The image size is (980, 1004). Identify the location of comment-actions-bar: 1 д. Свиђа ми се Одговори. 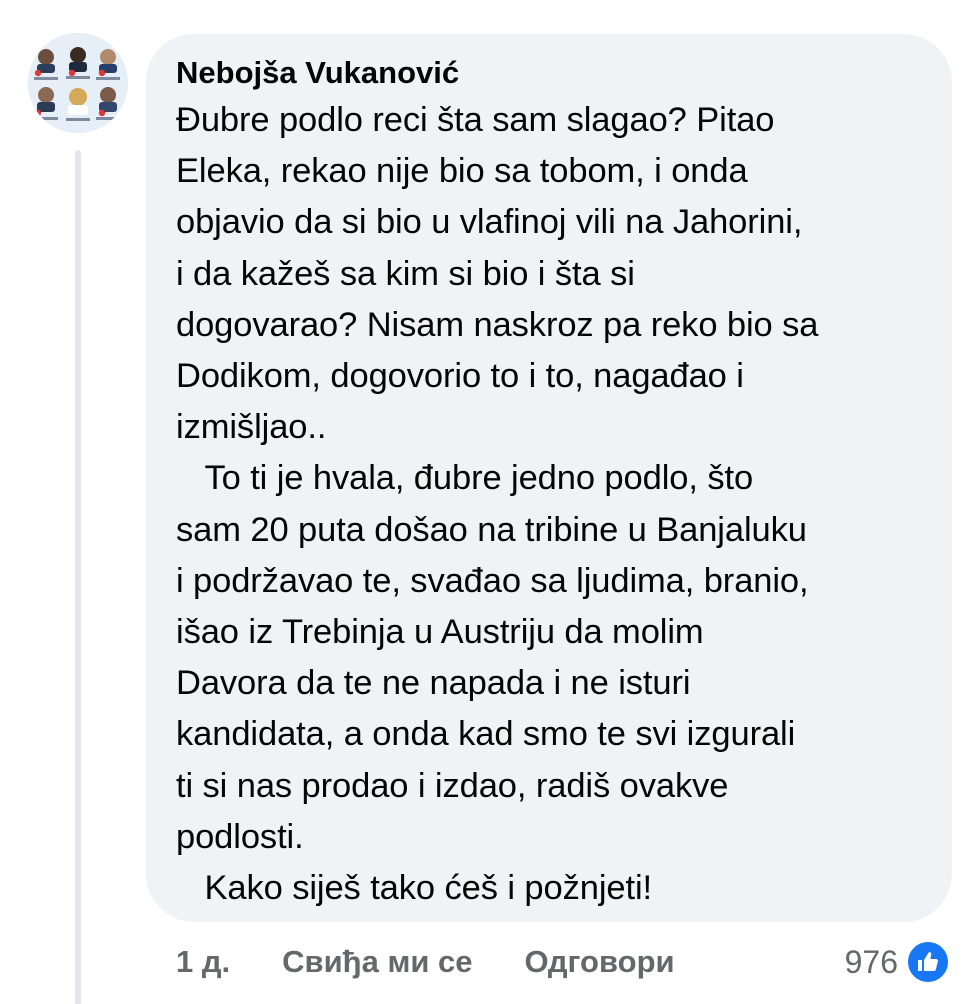
(425, 962).